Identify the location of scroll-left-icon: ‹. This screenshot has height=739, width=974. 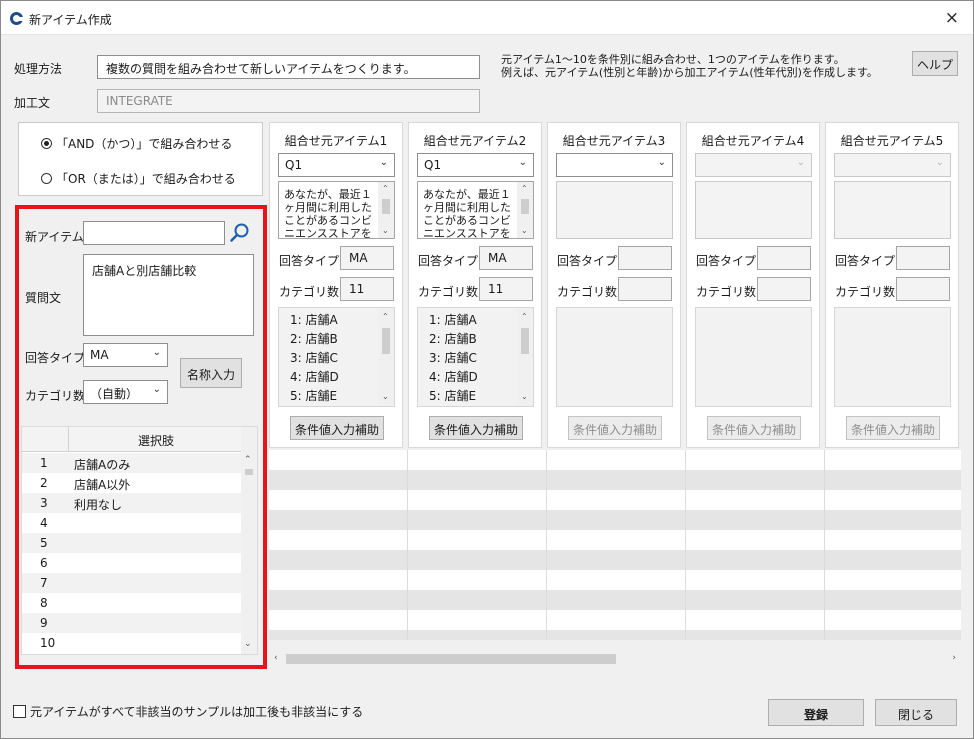
(276, 658).